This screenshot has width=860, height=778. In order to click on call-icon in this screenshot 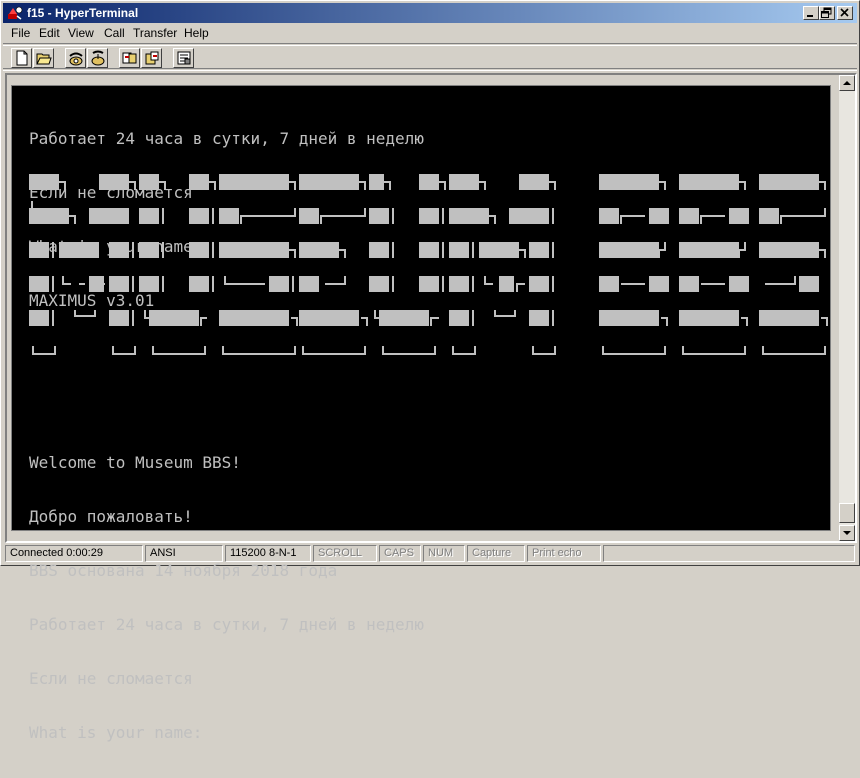, I will do `click(76, 59)`.